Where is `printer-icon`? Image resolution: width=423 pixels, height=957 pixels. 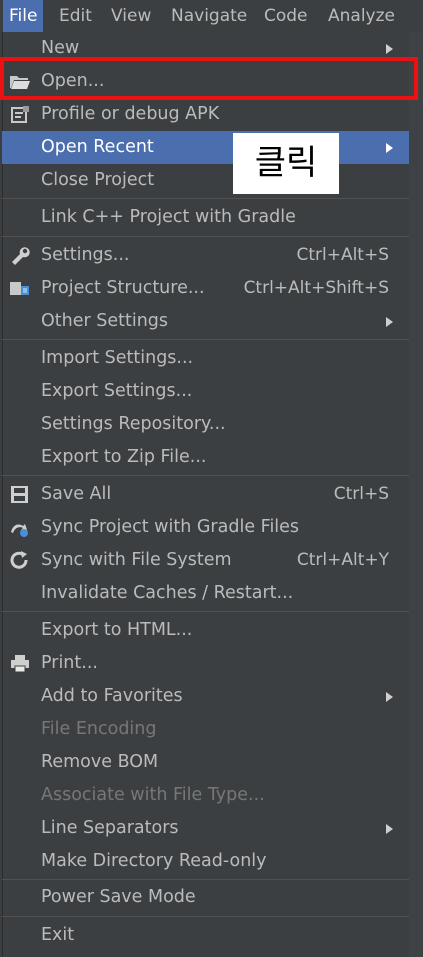 printer-icon is located at coordinates (20, 664).